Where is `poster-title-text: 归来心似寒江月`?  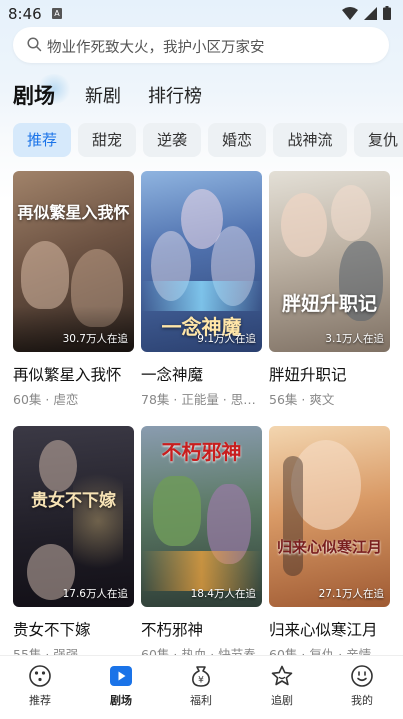 poster-title-text: 归来心似寒江月 is located at coordinates (329, 547).